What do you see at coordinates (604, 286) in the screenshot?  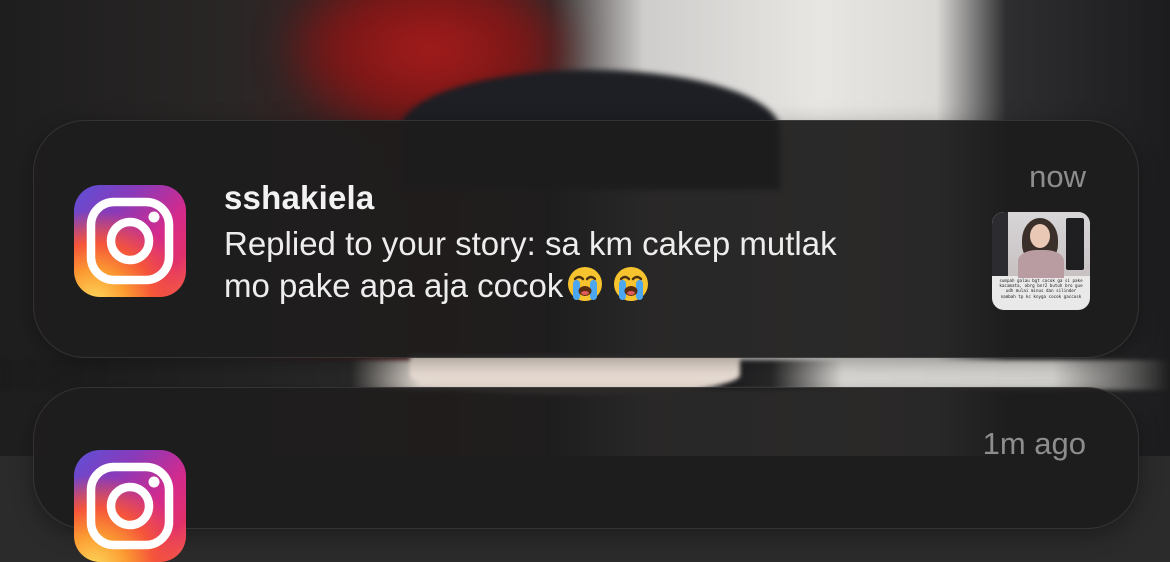 I see `message-line-2-wrapper: mo pake apa aja cocok` at bounding box center [604, 286].